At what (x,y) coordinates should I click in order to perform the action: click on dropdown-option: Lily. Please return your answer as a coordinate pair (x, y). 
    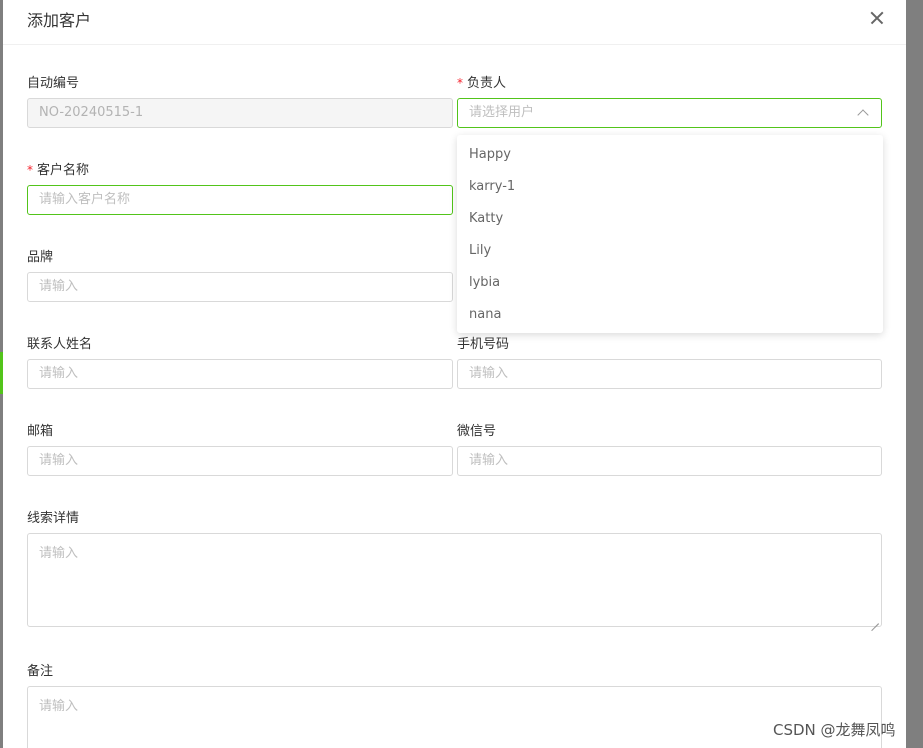
    Looking at the image, I should click on (670, 251).